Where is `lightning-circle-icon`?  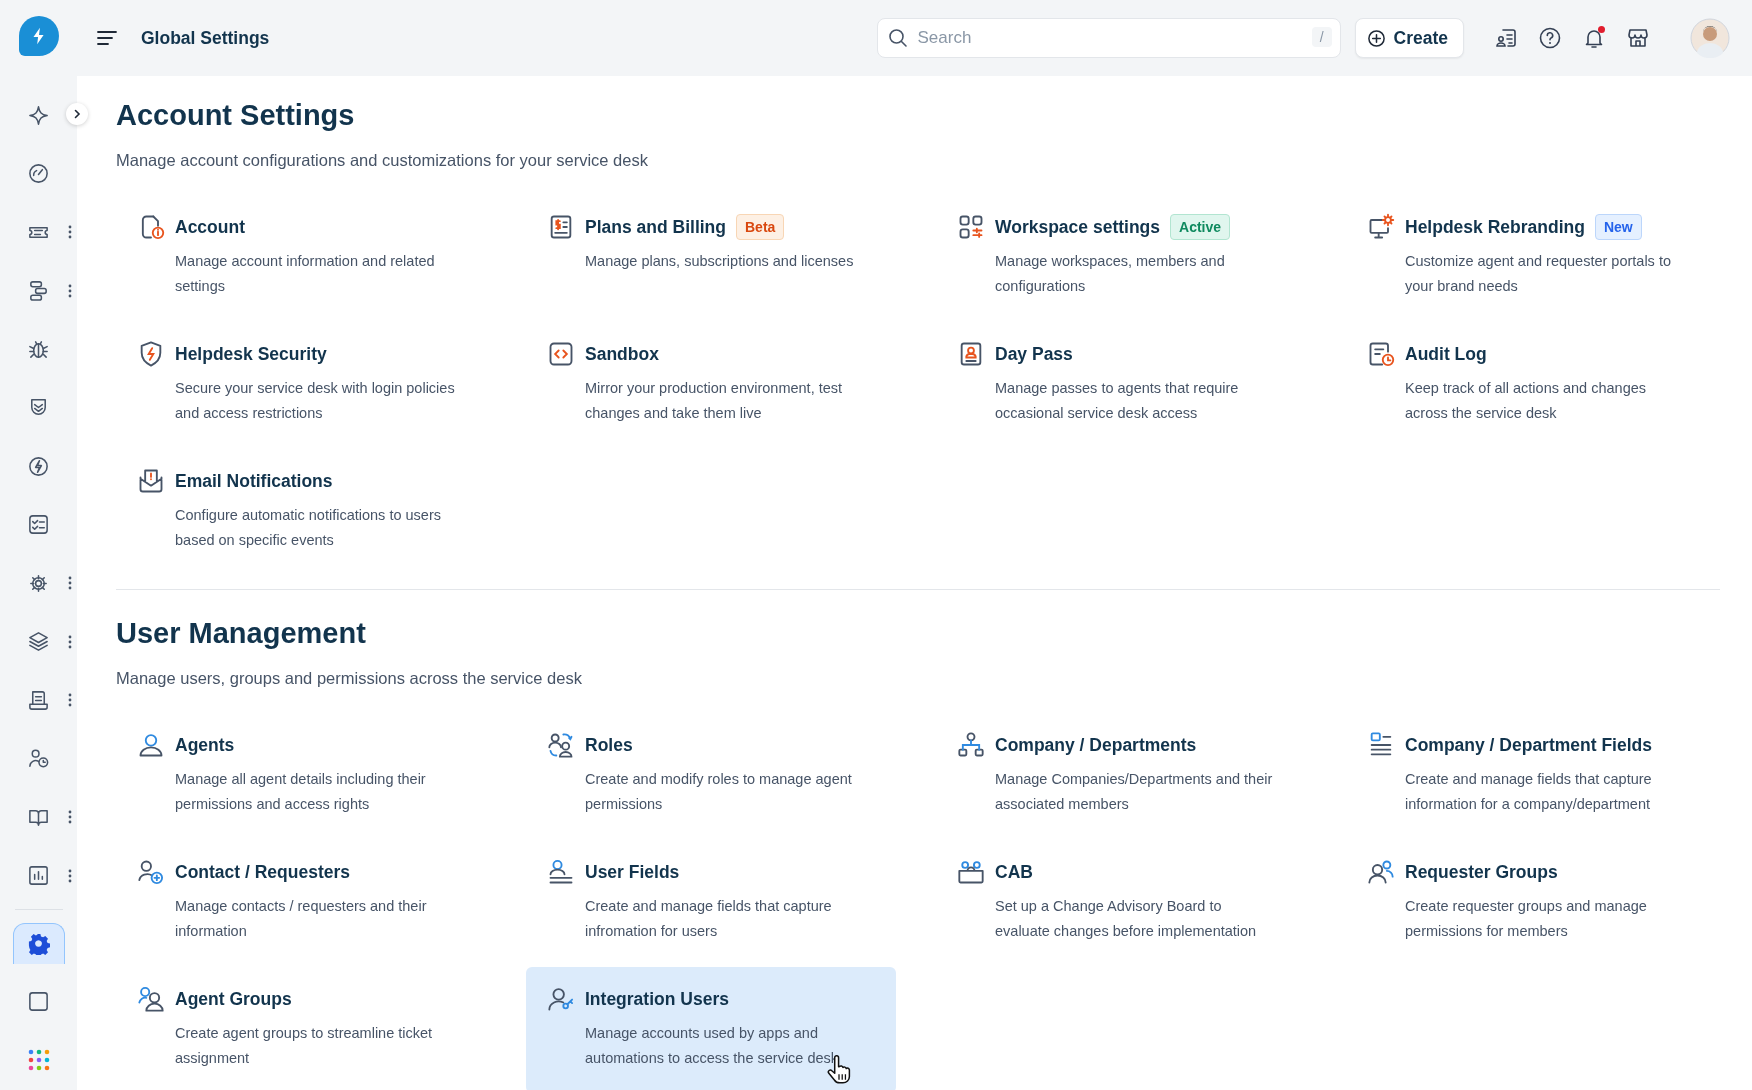
lightning-circle-icon is located at coordinates (38, 466).